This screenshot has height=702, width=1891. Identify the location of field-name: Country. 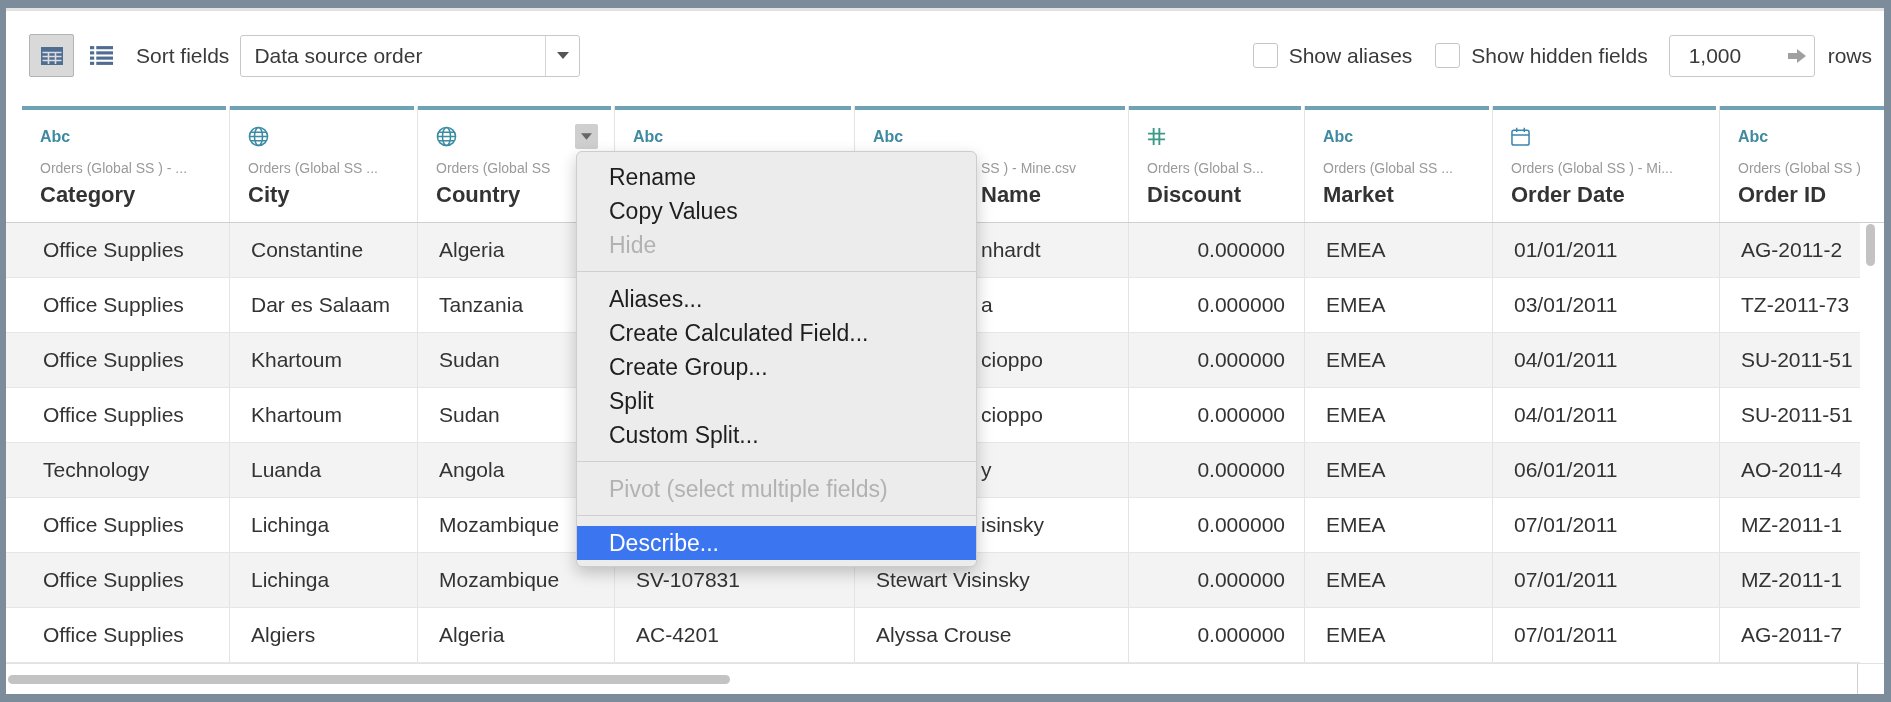
(478, 195).